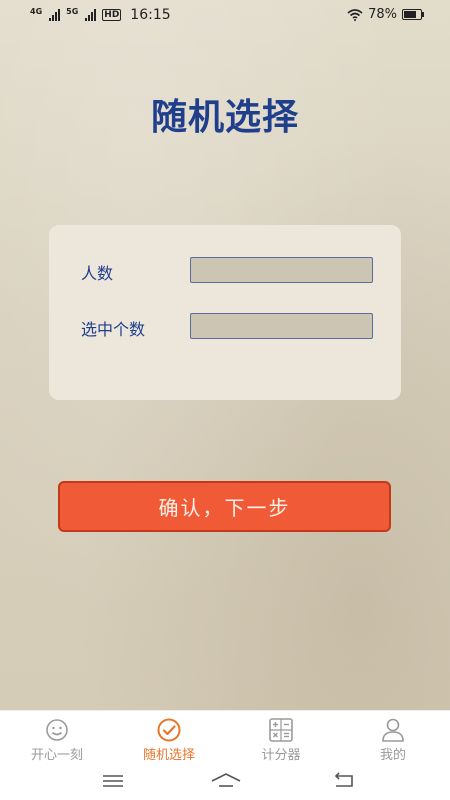  What do you see at coordinates (55, 15) in the screenshot?
I see `signal-icon` at bounding box center [55, 15].